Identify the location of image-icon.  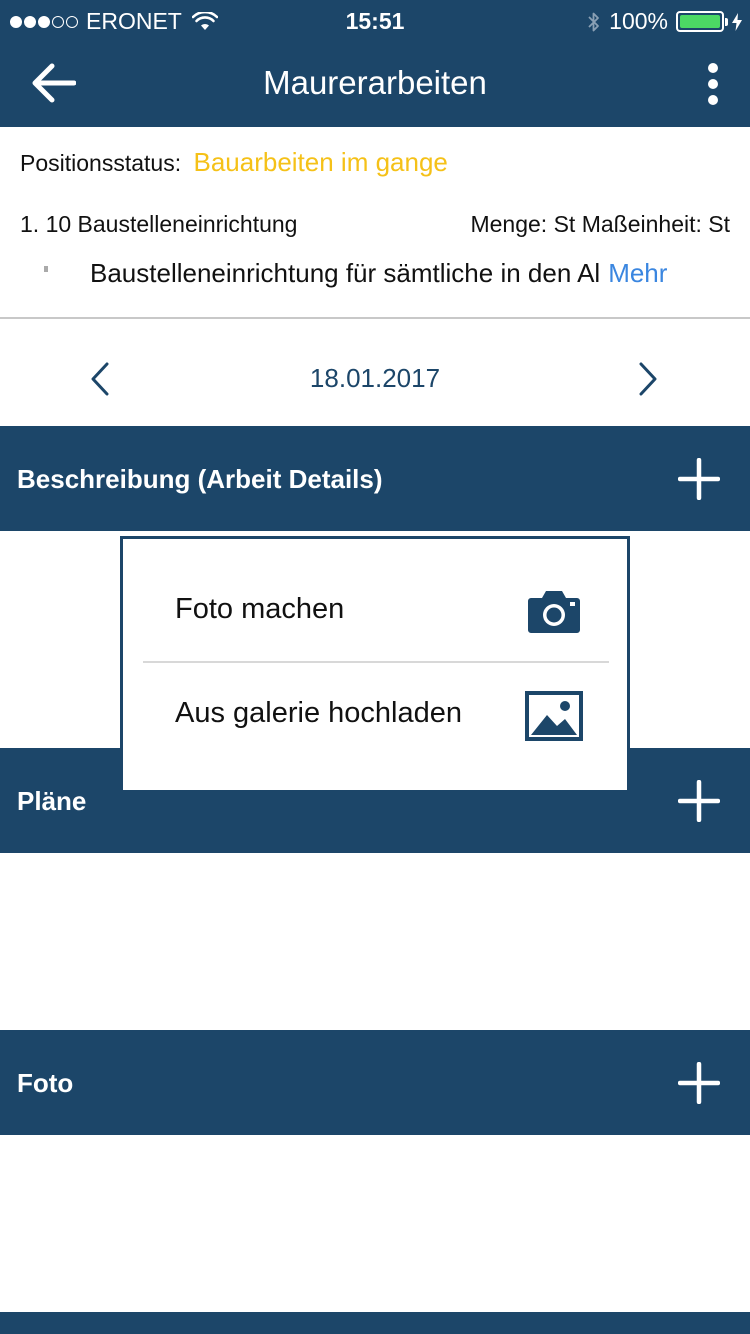
(554, 716).